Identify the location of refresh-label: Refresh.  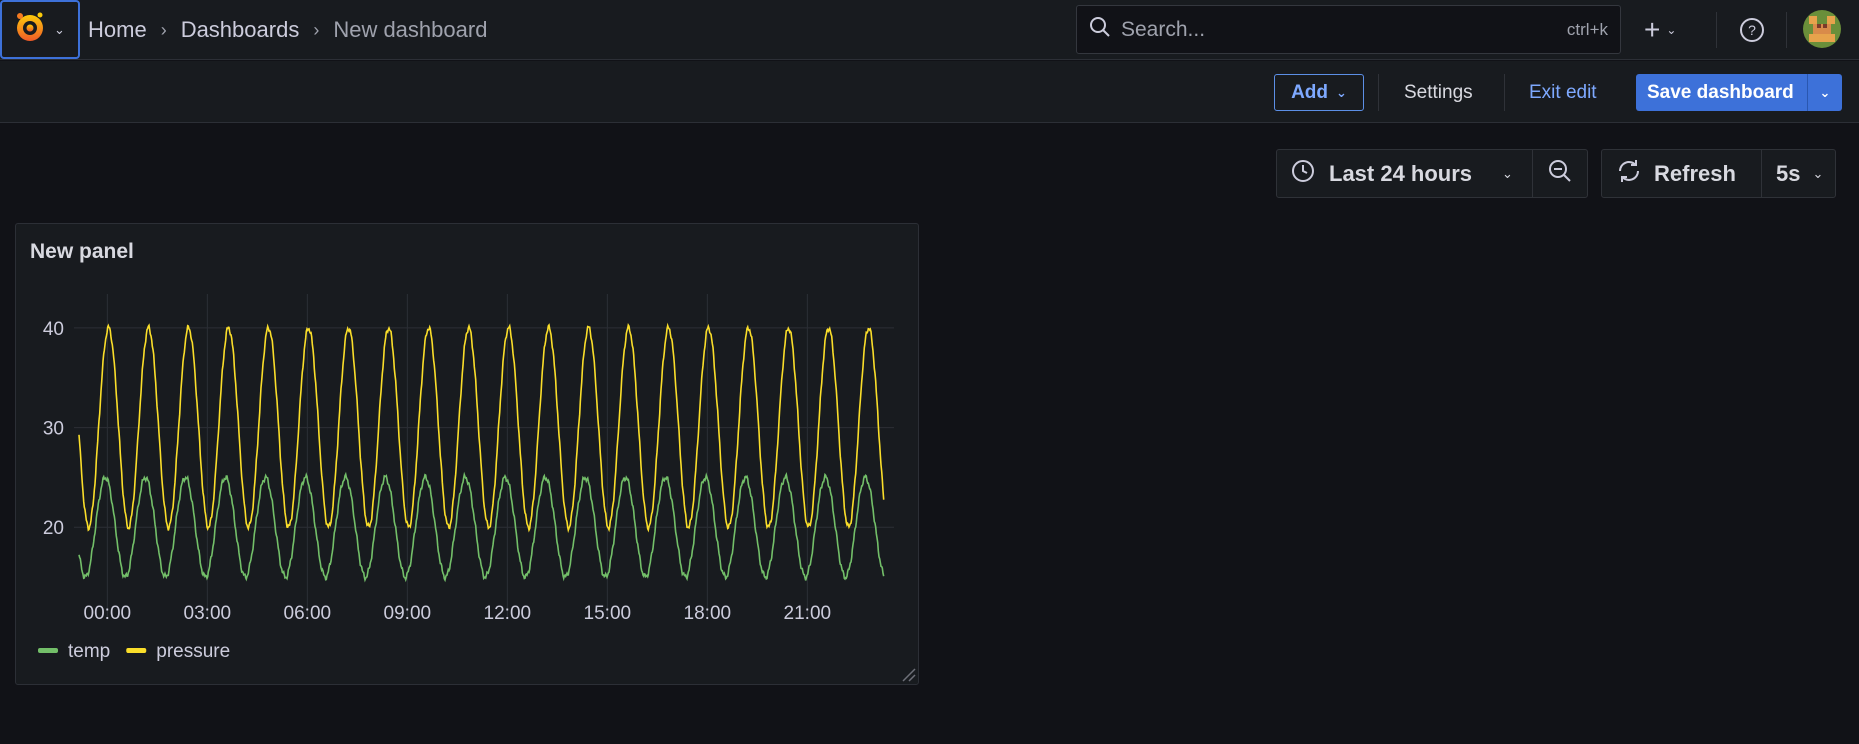
(1695, 173).